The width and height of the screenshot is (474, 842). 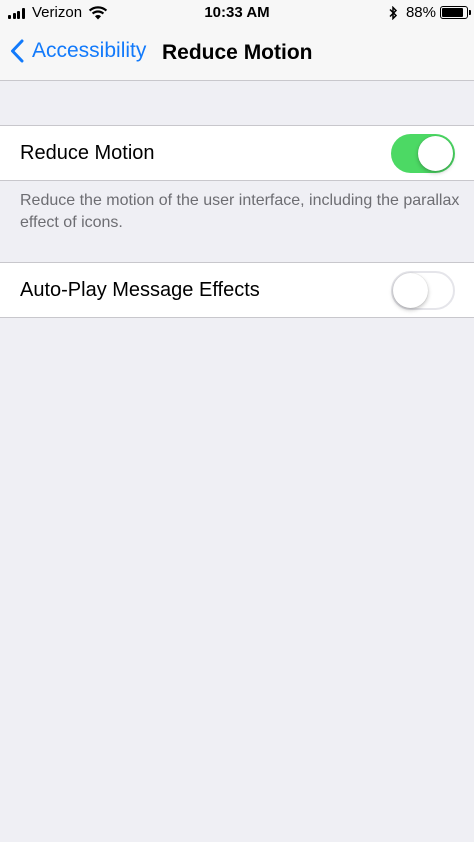 I want to click on page-title: Reduce Motion, so click(x=237, y=52).